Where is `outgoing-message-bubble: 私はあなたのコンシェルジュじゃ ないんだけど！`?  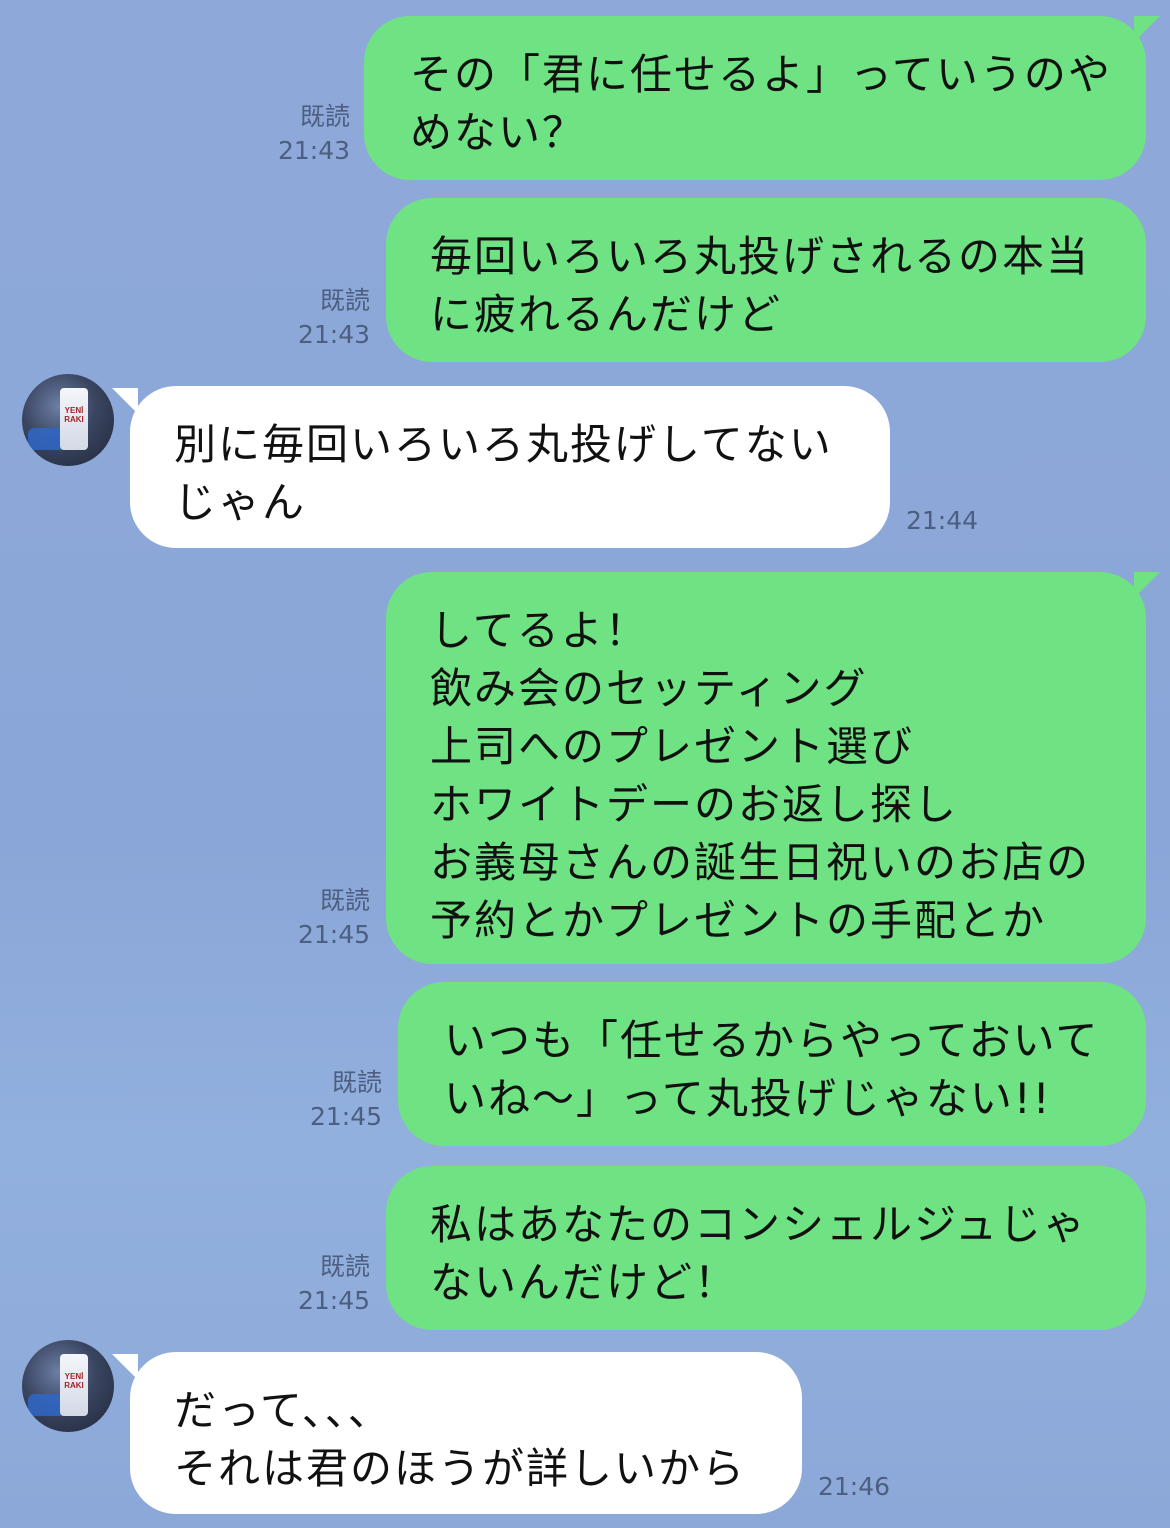 outgoing-message-bubble: 私はあなたのコンシェルジュじゃ ないんだけど！ is located at coordinates (766, 1248).